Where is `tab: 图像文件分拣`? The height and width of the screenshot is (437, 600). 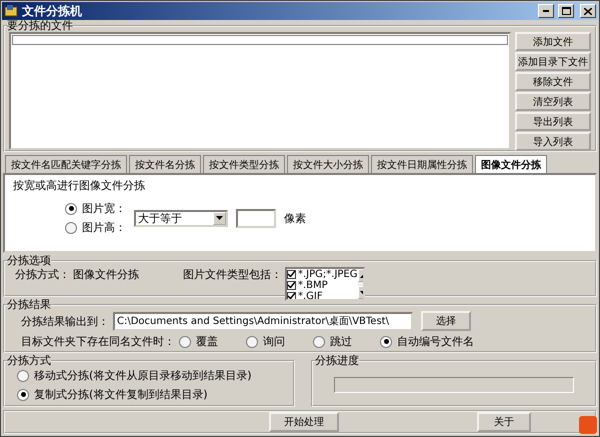 tab: 图像文件分拣 is located at coordinates (511, 164).